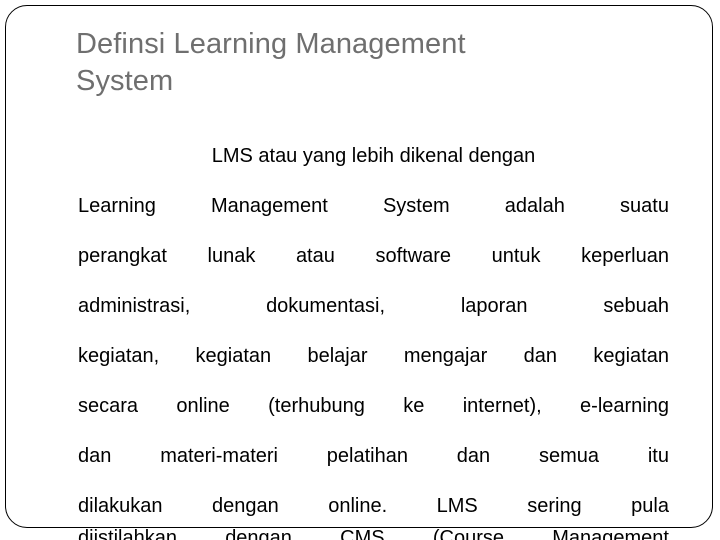 This screenshot has width=720, height=540. I want to click on body-word: pelatihan, so click(367, 456).